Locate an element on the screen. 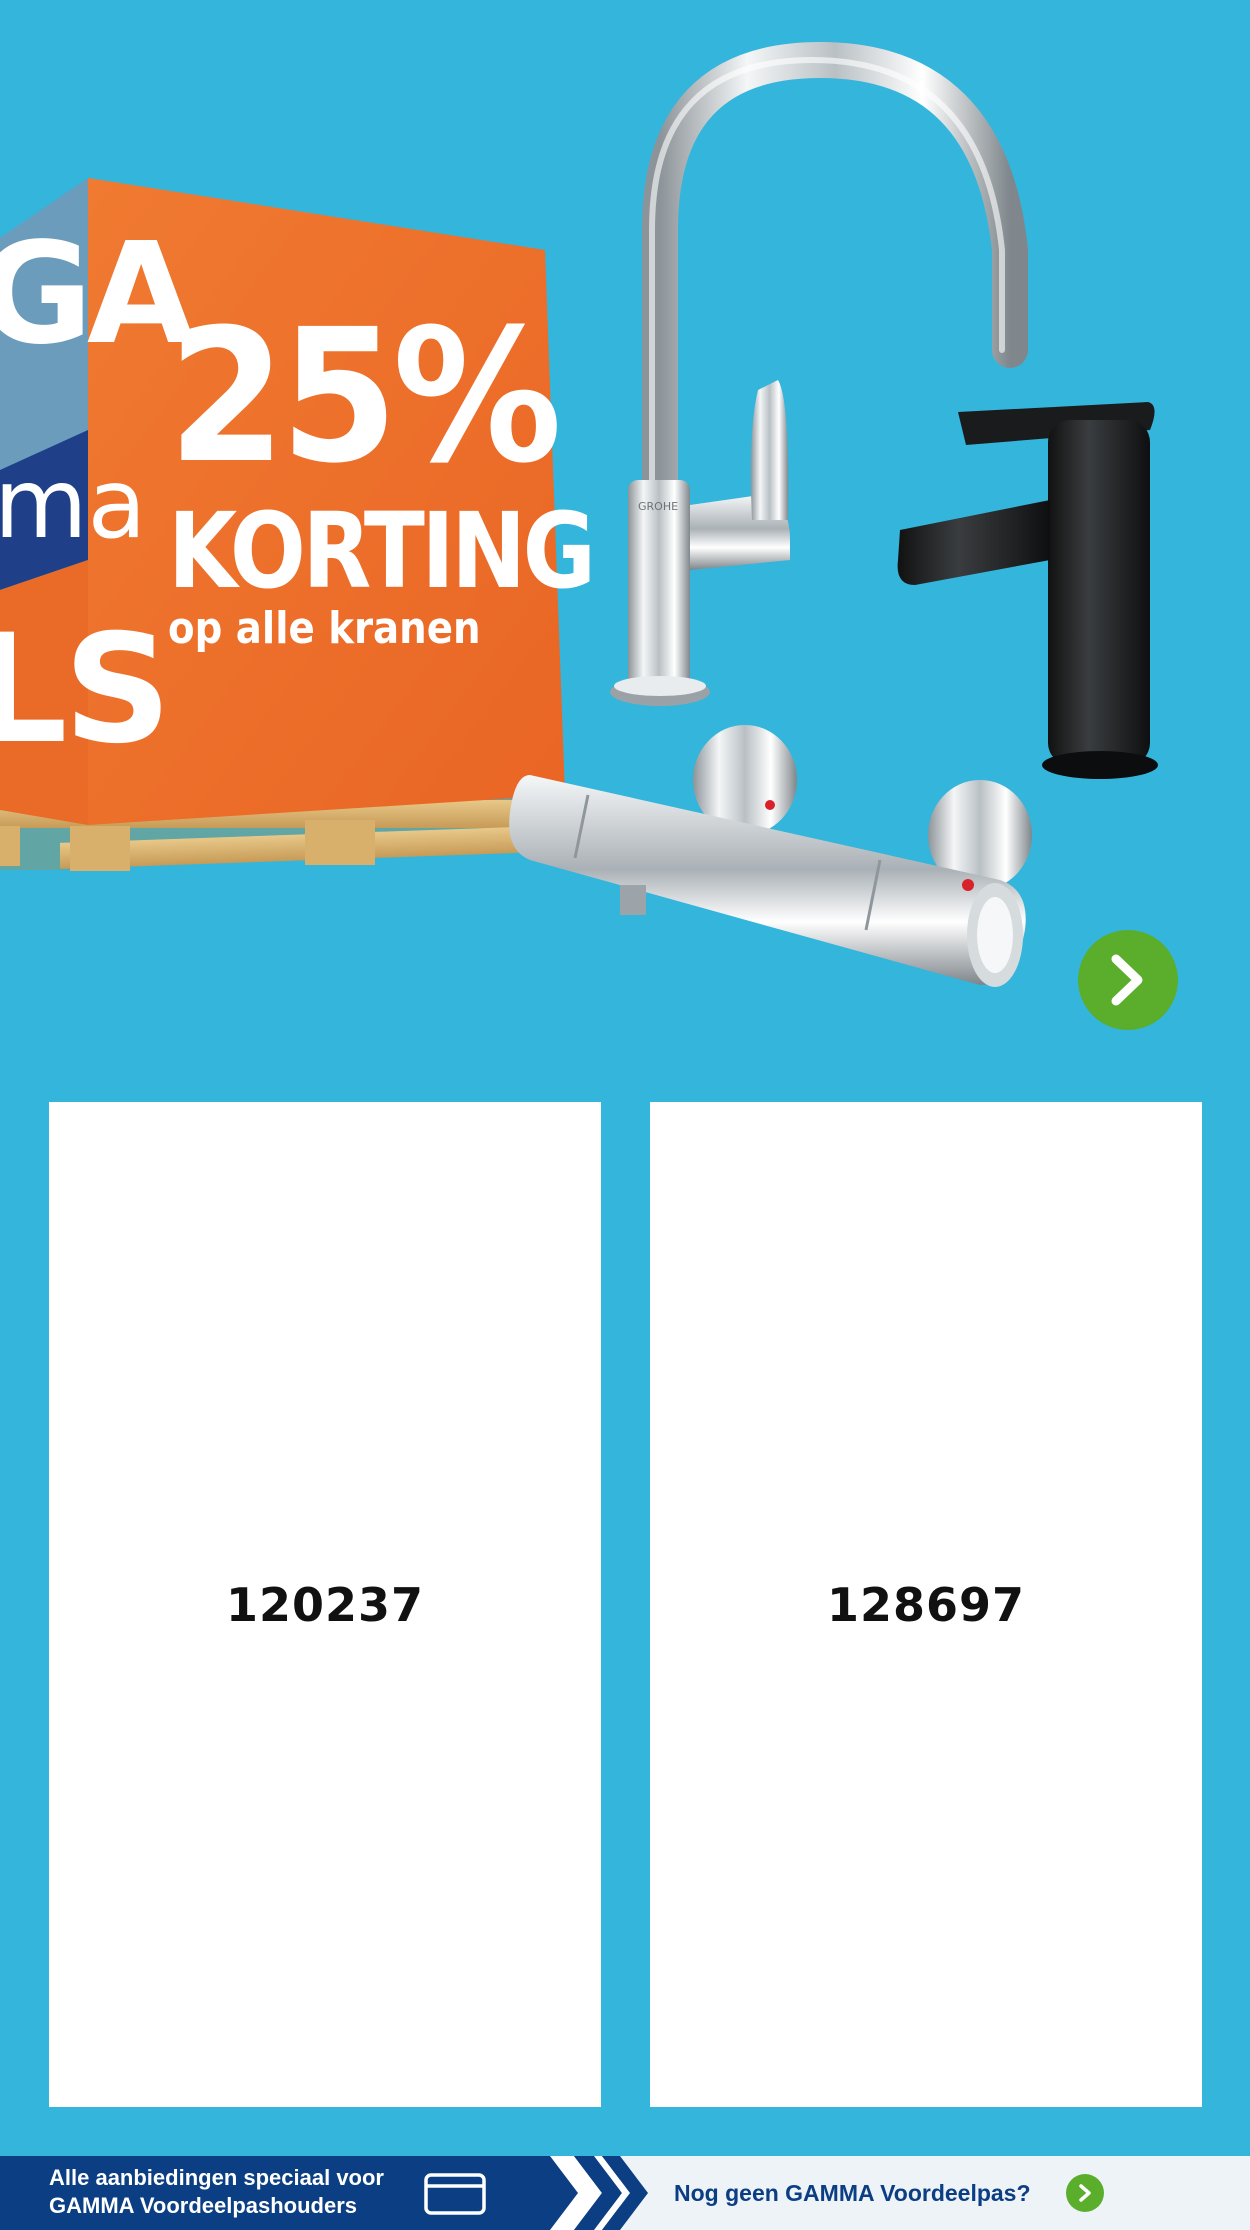  discount-word: KORTING is located at coordinates (382, 551).